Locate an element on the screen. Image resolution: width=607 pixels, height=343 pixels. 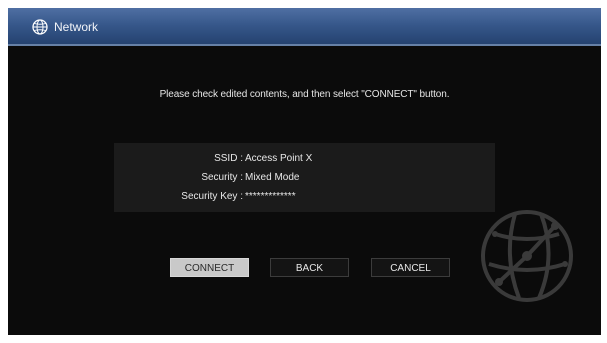
ssid-row: SSID : Access Point X is located at coordinates (304, 161).